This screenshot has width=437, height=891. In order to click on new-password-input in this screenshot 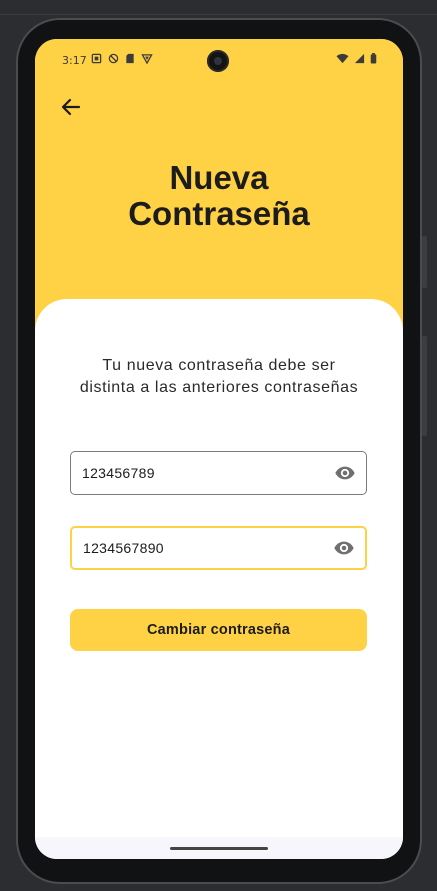, I will do `click(197, 473)`.